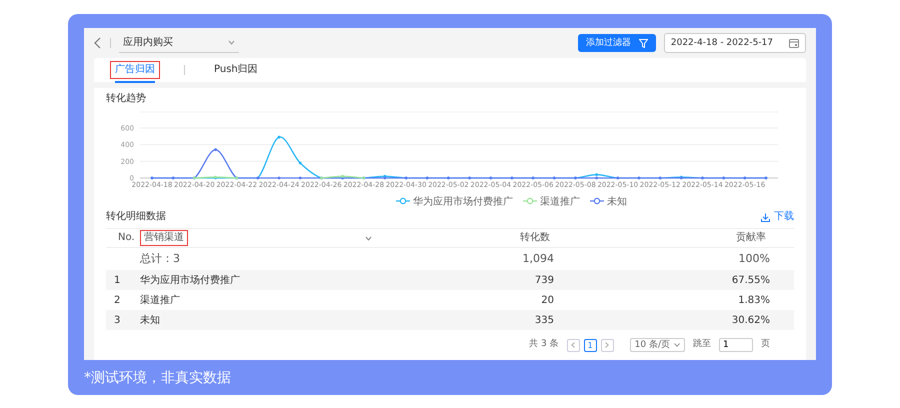  I want to click on chevron-right-icon, so click(607, 345).